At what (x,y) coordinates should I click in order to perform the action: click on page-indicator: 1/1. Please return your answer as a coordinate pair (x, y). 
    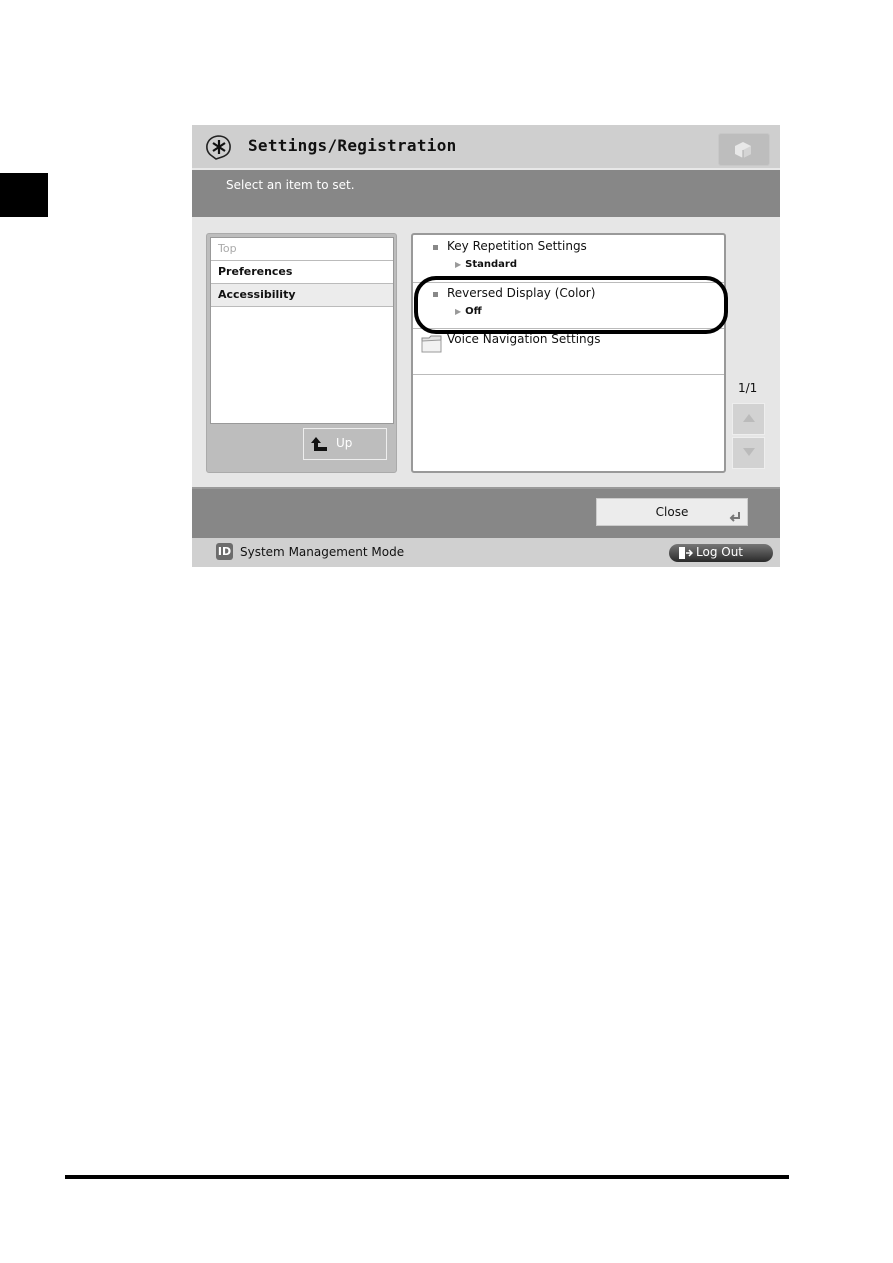
    Looking at the image, I should click on (748, 388).